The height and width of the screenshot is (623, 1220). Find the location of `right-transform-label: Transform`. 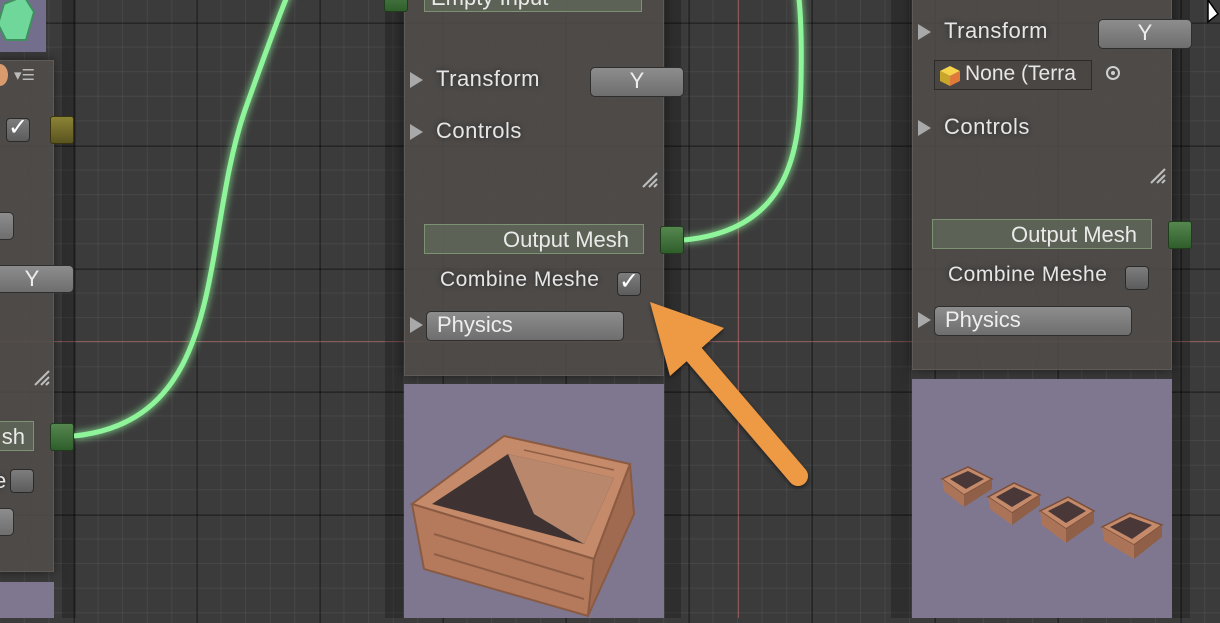

right-transform-label: Transform is located at coordinates (996, 31).